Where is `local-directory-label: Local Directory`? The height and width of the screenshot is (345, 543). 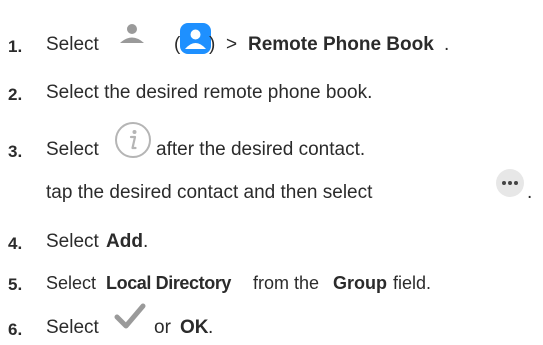 local-directory-label: Local Directory is located at coordinates (169, 283).